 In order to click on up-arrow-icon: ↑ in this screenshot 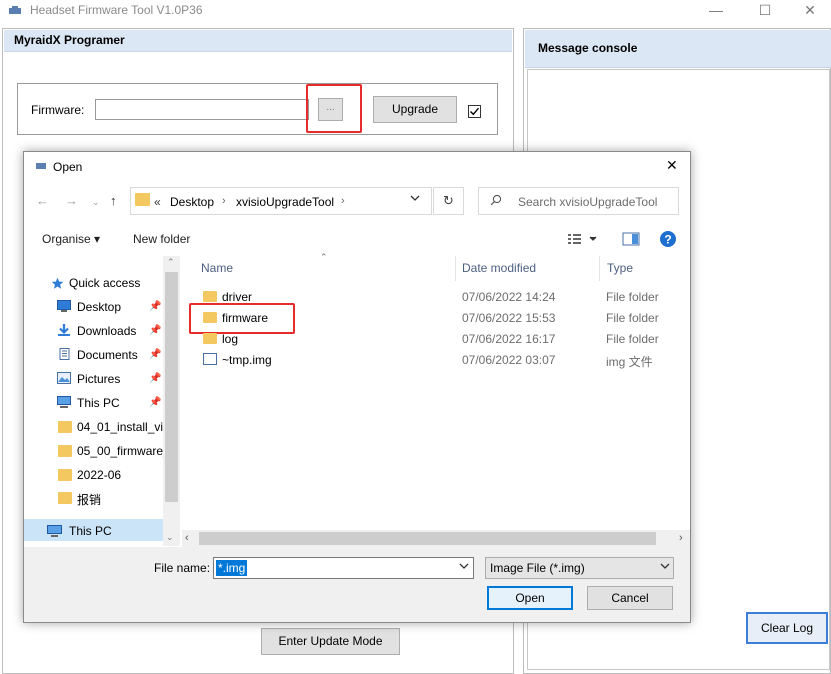, I will do `click(113, 200)`.